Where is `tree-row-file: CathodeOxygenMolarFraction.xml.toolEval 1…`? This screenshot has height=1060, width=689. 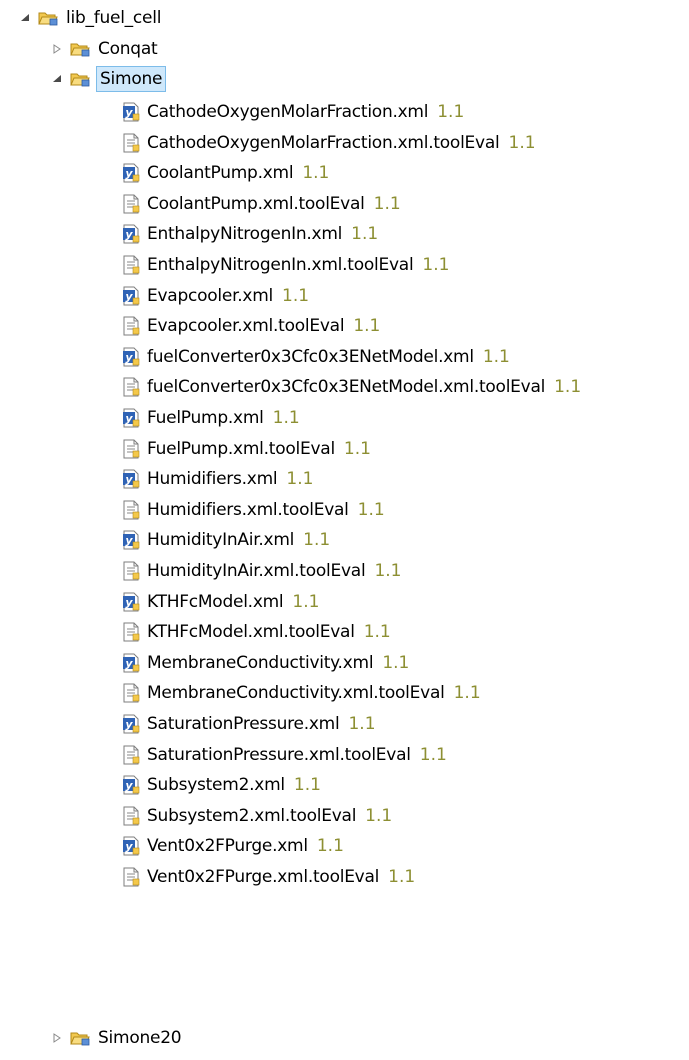 tree-row-file: CathodeOxygenMolarFraction.xml.toolEval 1… is located at coordinates (328, 143).